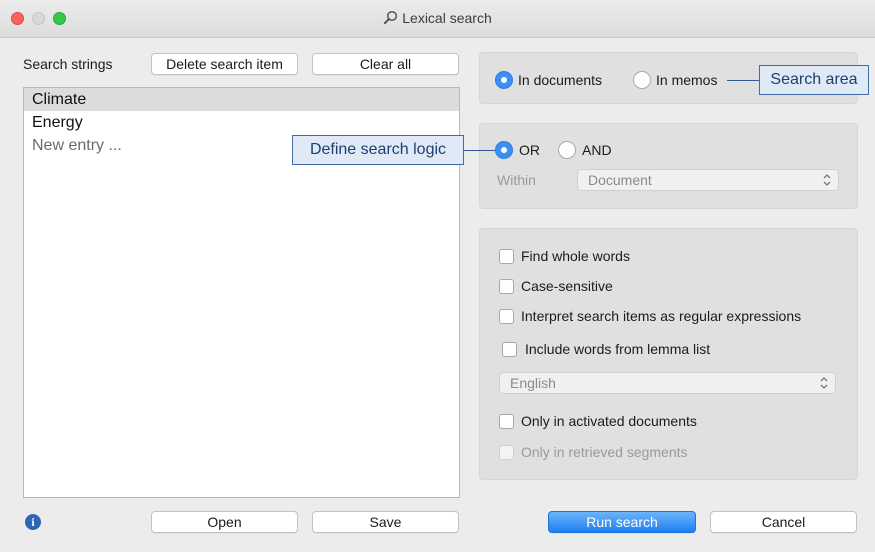 This screenshot has width=875, height=552. What do you see at coordinates (597, 150) in the screenshot?
I see `and-label: AND` at bounding box center [597, 150].